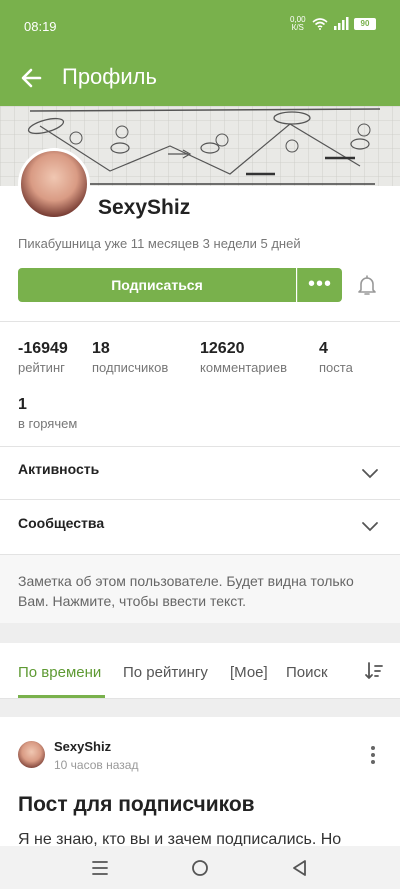  I want to click on activity-section-toggle: Активность, so click(58, 469).